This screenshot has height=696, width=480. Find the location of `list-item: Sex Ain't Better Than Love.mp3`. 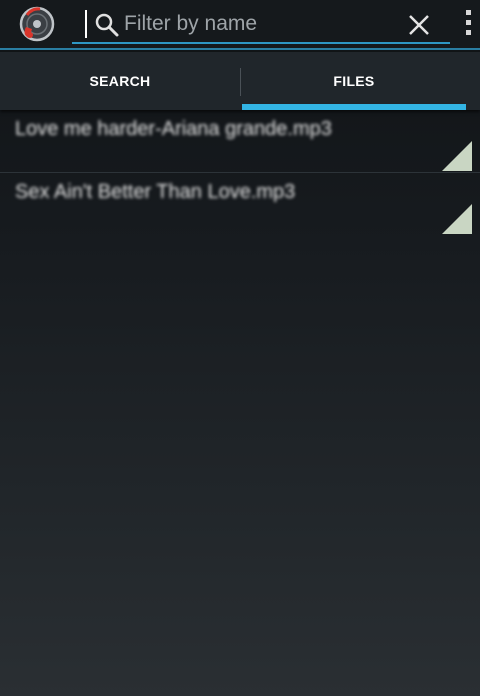

list-item: Sex Ain't Better Than Love.mp3 is located at coordinates (240, 204).